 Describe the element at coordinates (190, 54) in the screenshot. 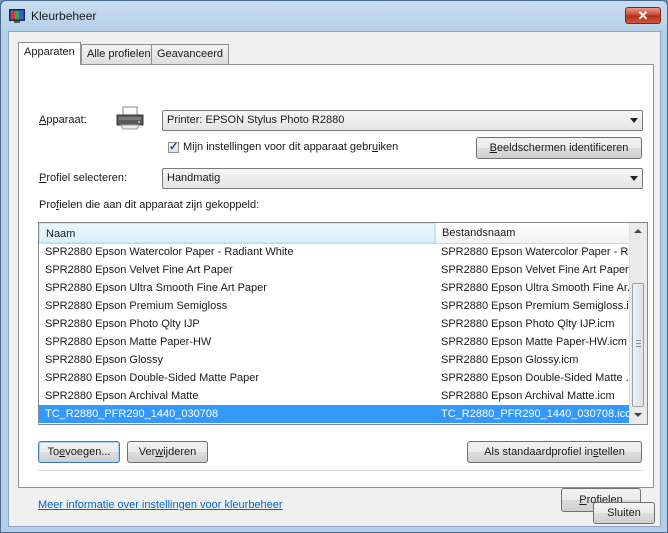

I see `tab-geavanceerd: Geavanceerd` at that location.